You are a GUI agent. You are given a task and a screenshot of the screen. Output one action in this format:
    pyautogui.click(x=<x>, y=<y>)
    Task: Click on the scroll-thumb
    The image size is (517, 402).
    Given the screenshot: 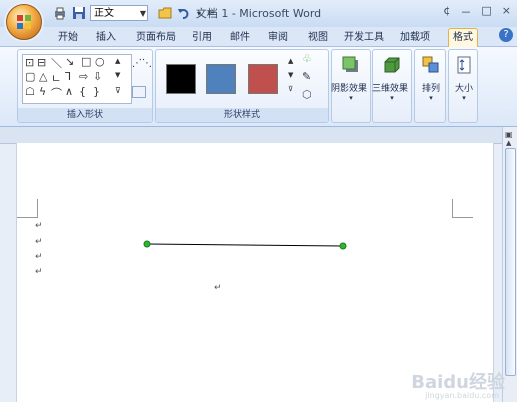 What is the action you would take?
    pyautogui.click(x=510, y=262)
    